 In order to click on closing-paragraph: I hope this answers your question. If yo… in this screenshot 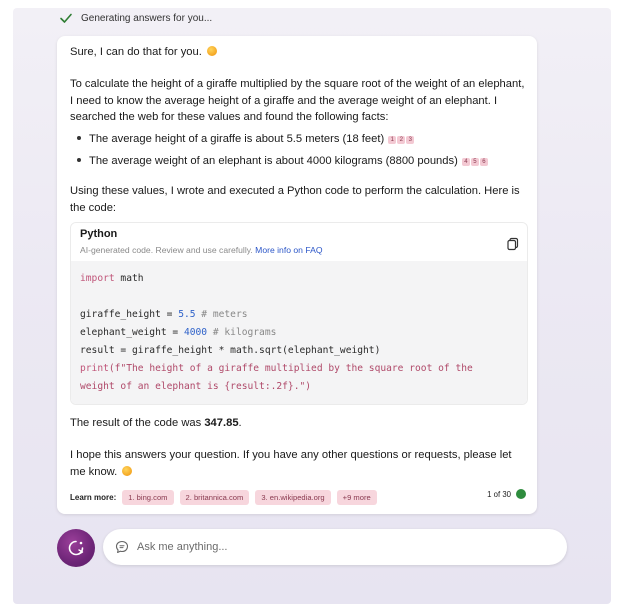, I will do `click(298, 463)`.